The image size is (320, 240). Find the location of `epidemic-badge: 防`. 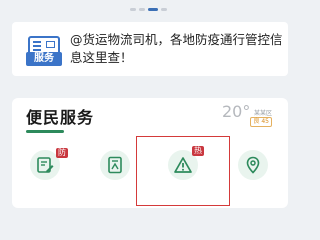

epidemic-badge: 防 is located at coordinates (62, 153).